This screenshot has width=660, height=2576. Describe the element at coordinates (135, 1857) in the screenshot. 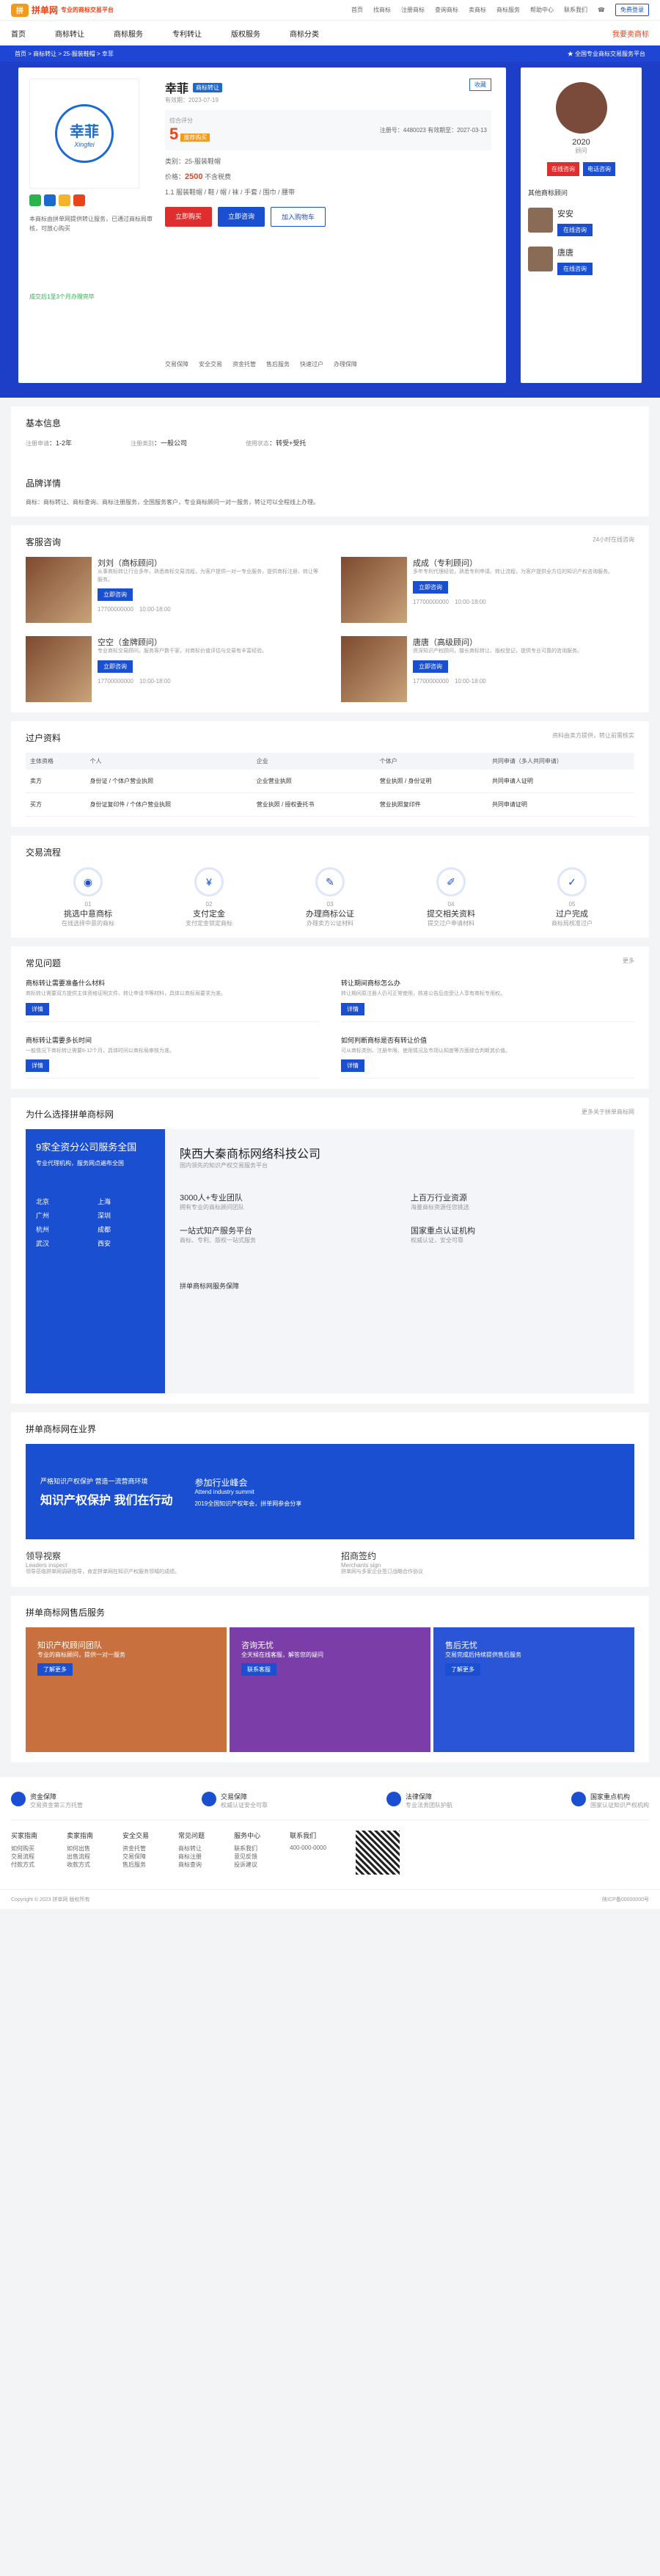

I see `footer-link: 交易保障` at that location.